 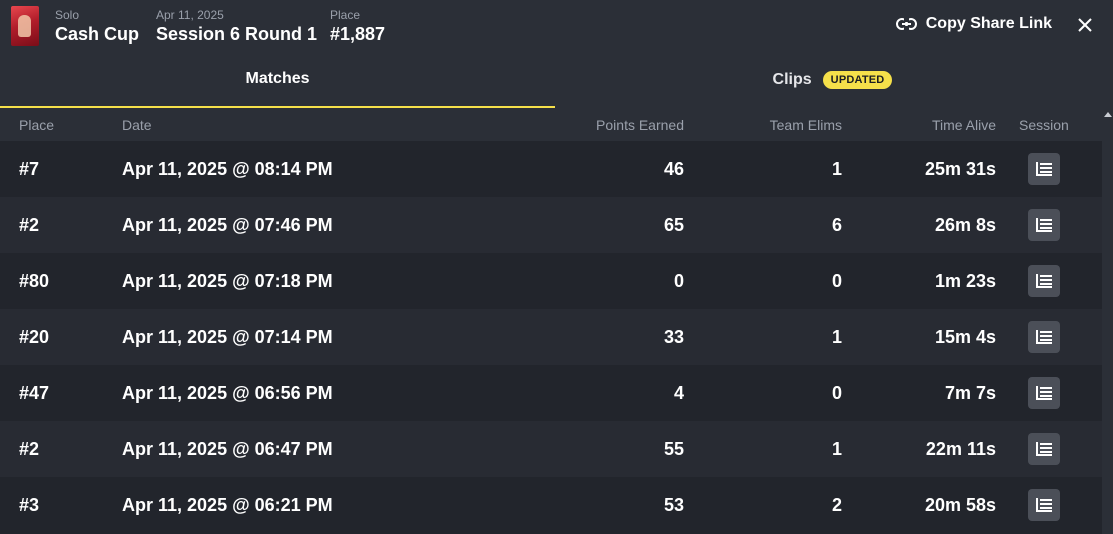 I want to click on place-info: Place #1,887, so click(x=357, y=26).